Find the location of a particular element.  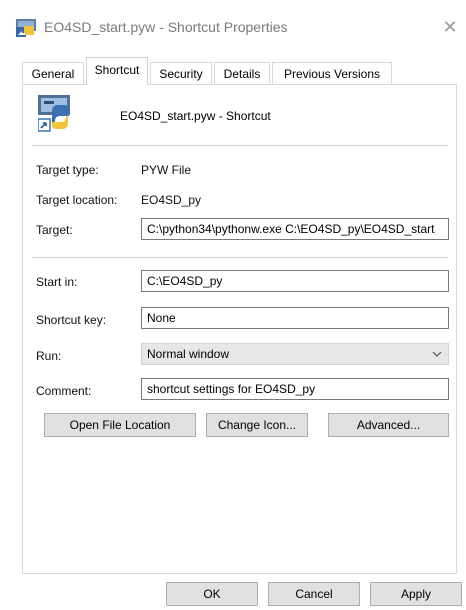

python-file-icon is located at coordinates (54, 113).